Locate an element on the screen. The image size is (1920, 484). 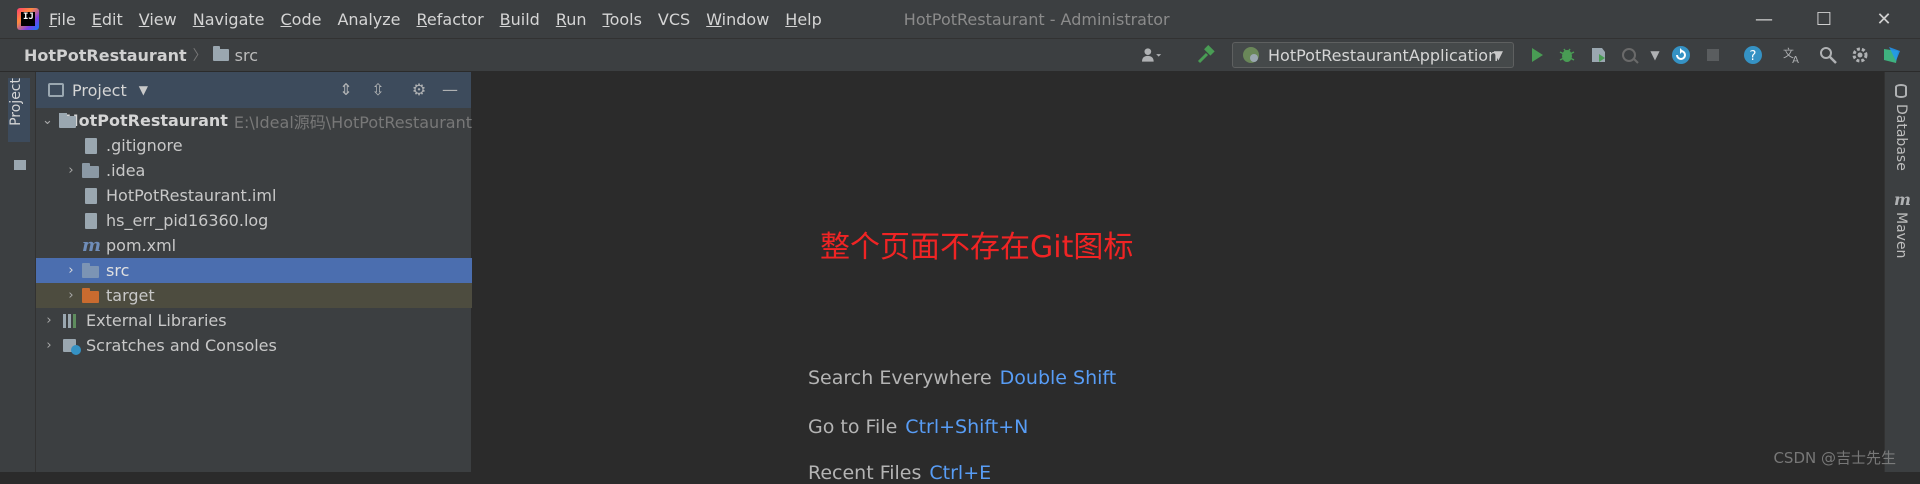
scratches-icon is located at coordinates (71, 346).